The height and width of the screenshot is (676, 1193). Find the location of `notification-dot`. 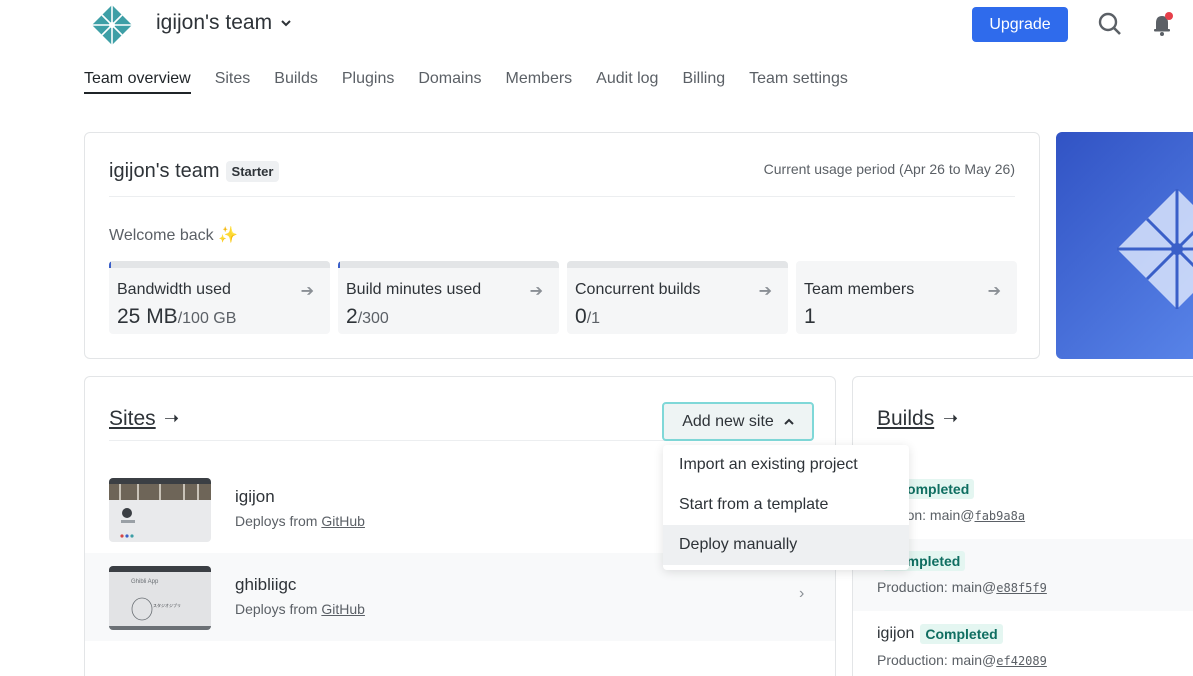

notification-dot is located at coordinates (1169, 16).